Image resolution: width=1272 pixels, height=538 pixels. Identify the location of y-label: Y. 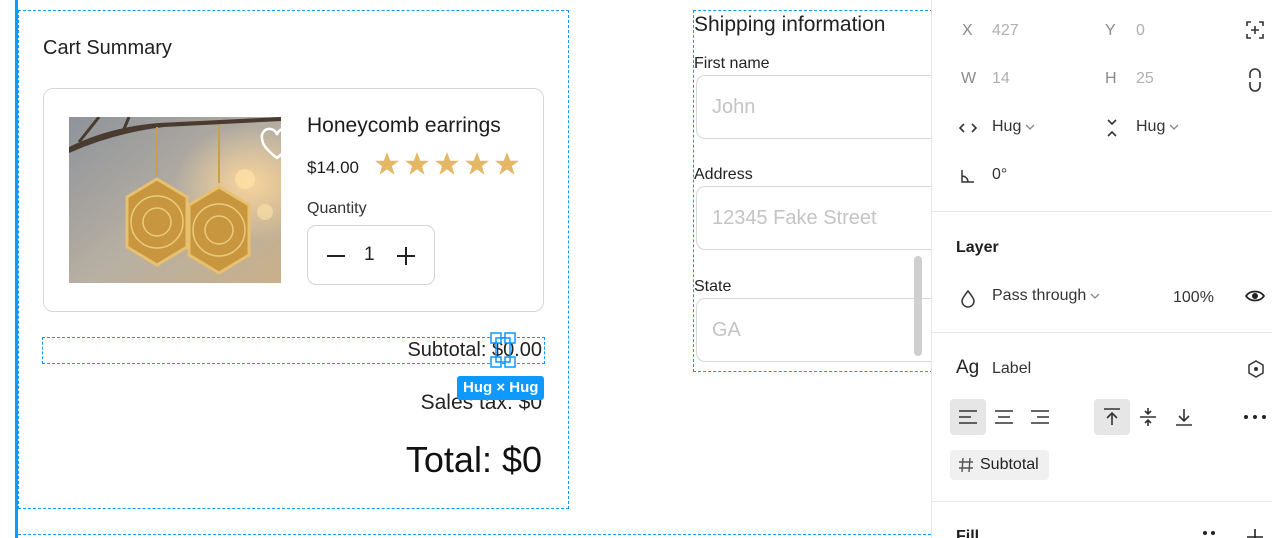
(1110, 30).